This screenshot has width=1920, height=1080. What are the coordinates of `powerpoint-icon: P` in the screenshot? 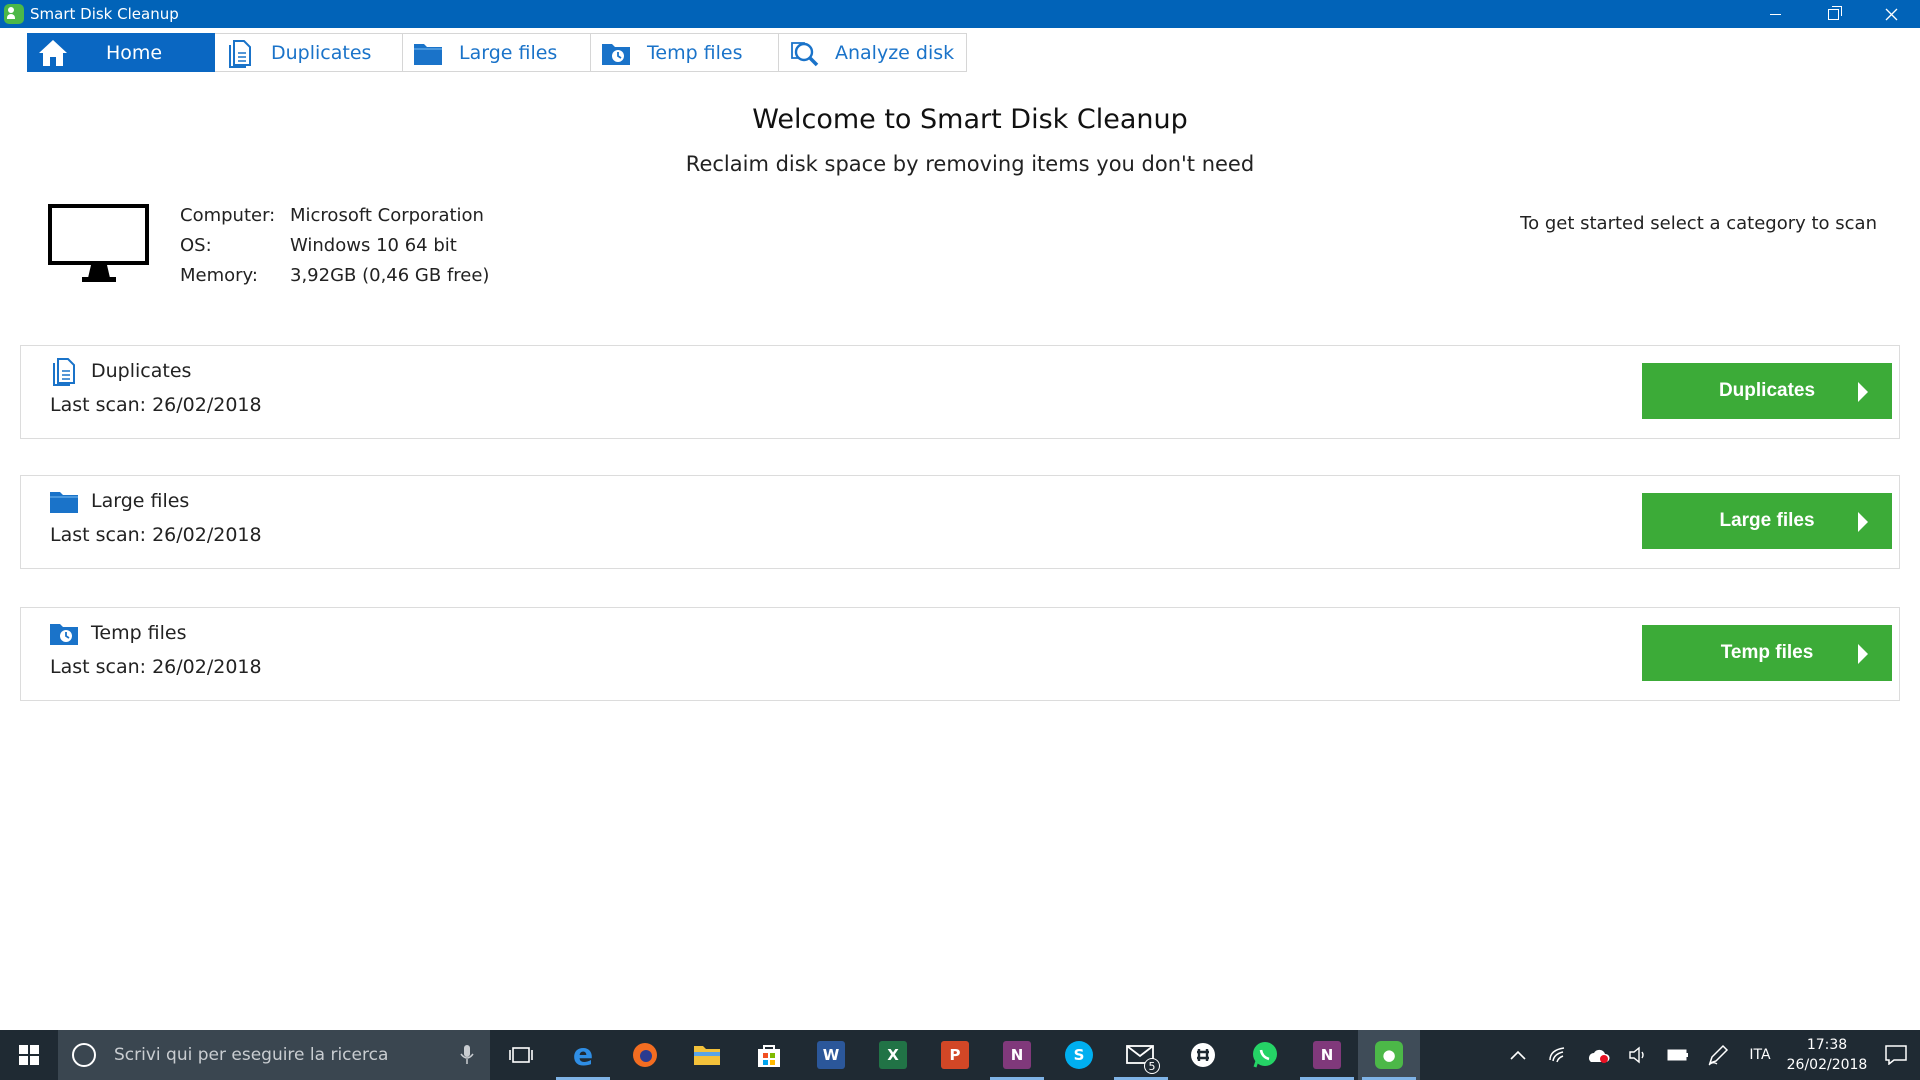 It's located at (955, 1055).